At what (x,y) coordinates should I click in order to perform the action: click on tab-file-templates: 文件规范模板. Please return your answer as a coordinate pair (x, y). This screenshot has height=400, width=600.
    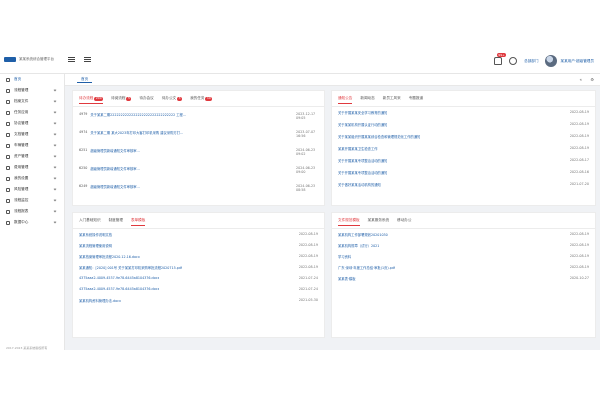
    Looking at the image, I should click on (349, 222).